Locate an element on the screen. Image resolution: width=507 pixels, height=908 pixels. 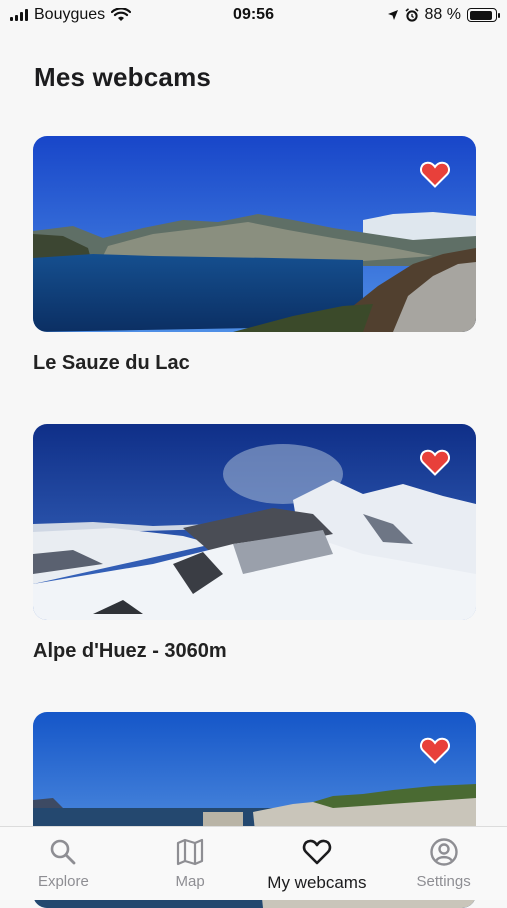
tab-bar: Explore Map My webcams Settings is located at coordinates (253, 863).